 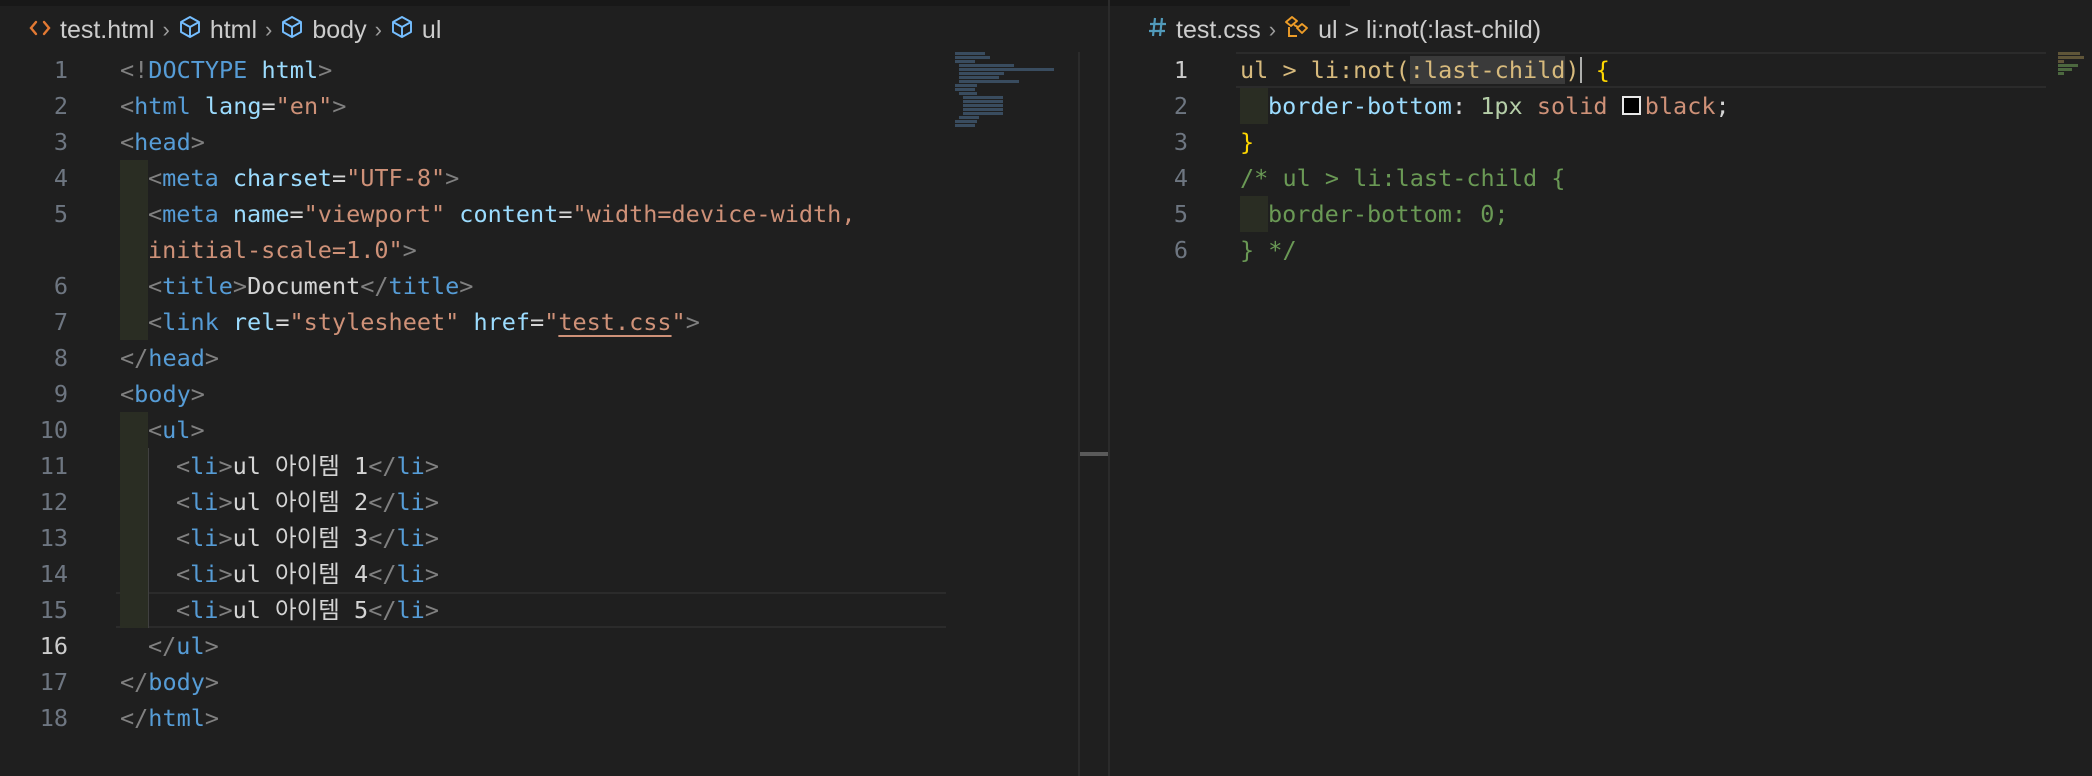 I want to click on code-token: ul 아이템 2, so click(x=300, y=502).